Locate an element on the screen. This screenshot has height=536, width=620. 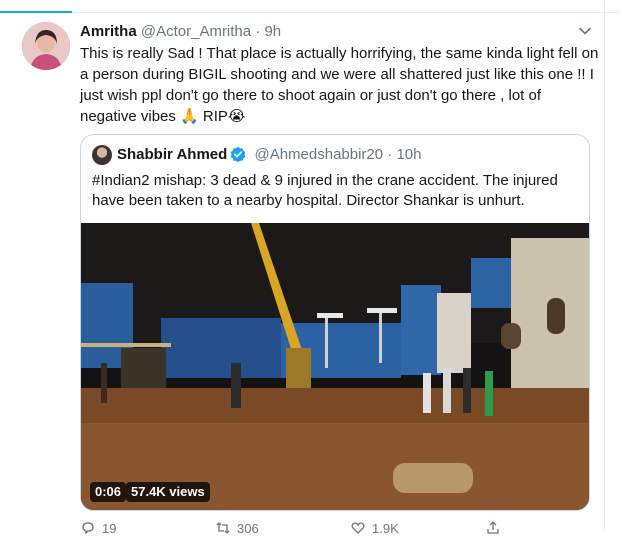
author-name: Amritha is located at coordinates (108, 31).